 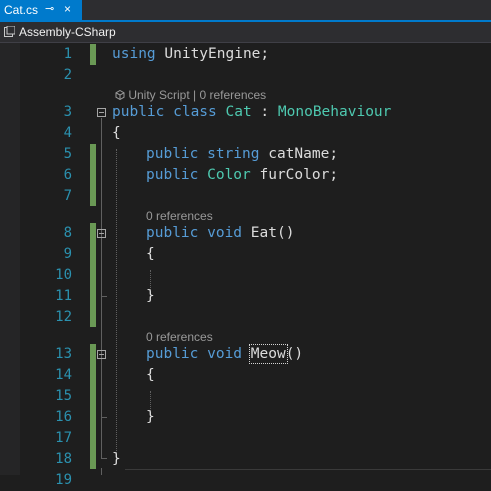 What do you see at coordinates (67, 112) in the screenshot?
I see `line-number: 3` at bounding box center [67, 112].